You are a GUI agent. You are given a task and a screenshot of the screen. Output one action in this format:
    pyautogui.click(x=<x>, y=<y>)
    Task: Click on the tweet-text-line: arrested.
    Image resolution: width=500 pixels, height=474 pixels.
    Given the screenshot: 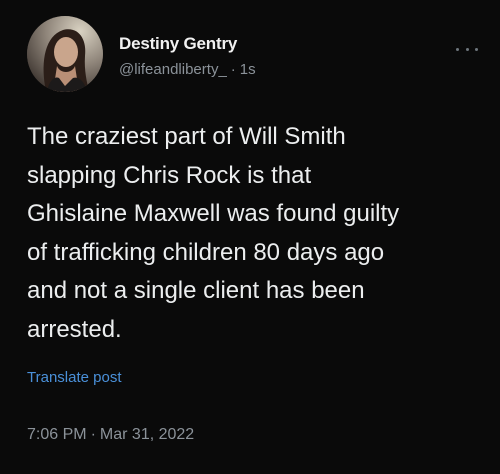 What is the action you would take?
    pyautogui.click(x=74, y=329)
    